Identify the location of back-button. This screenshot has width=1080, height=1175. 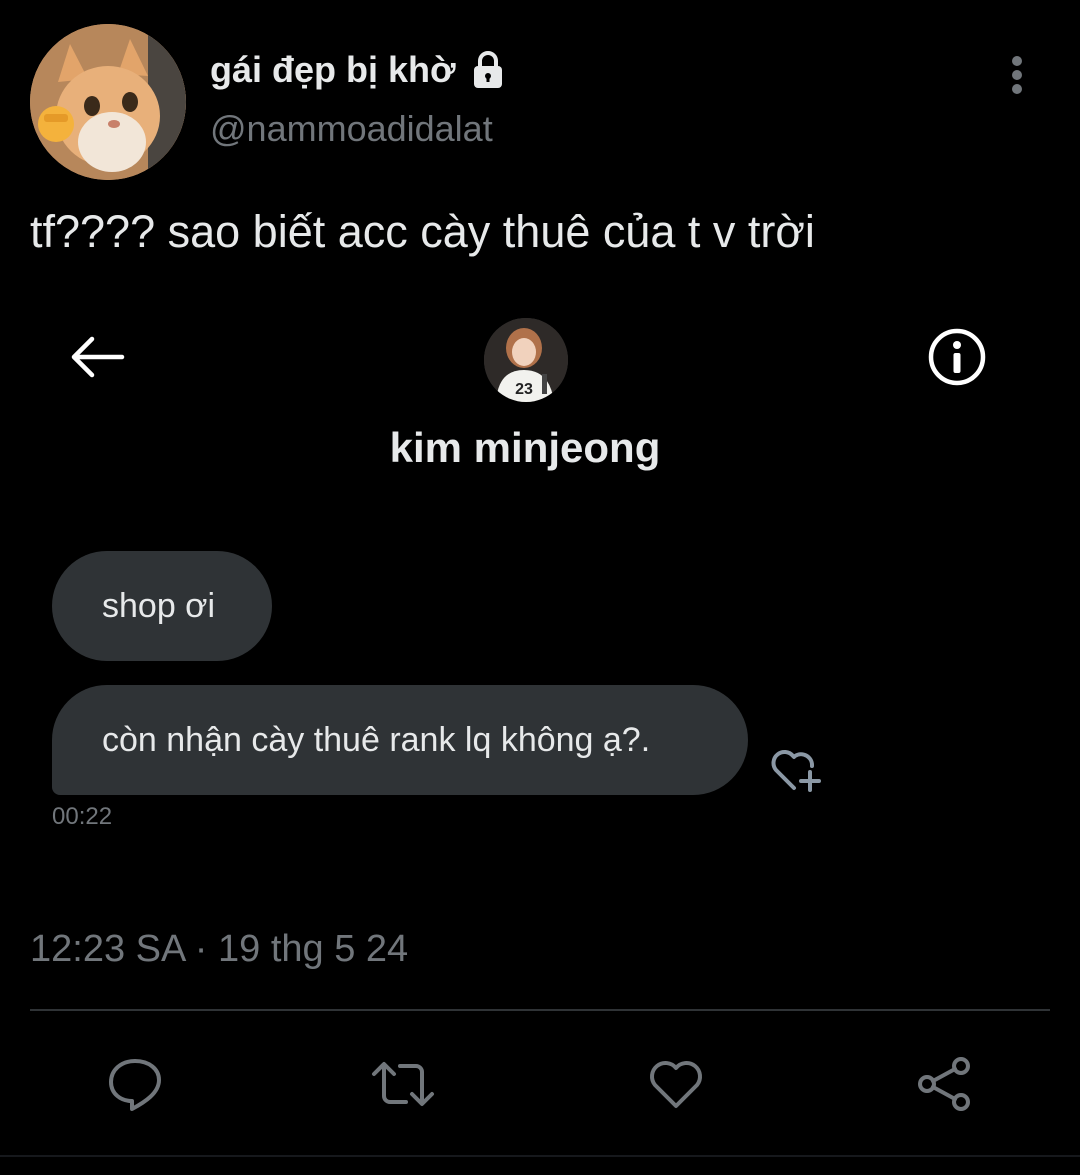
(96, 357).